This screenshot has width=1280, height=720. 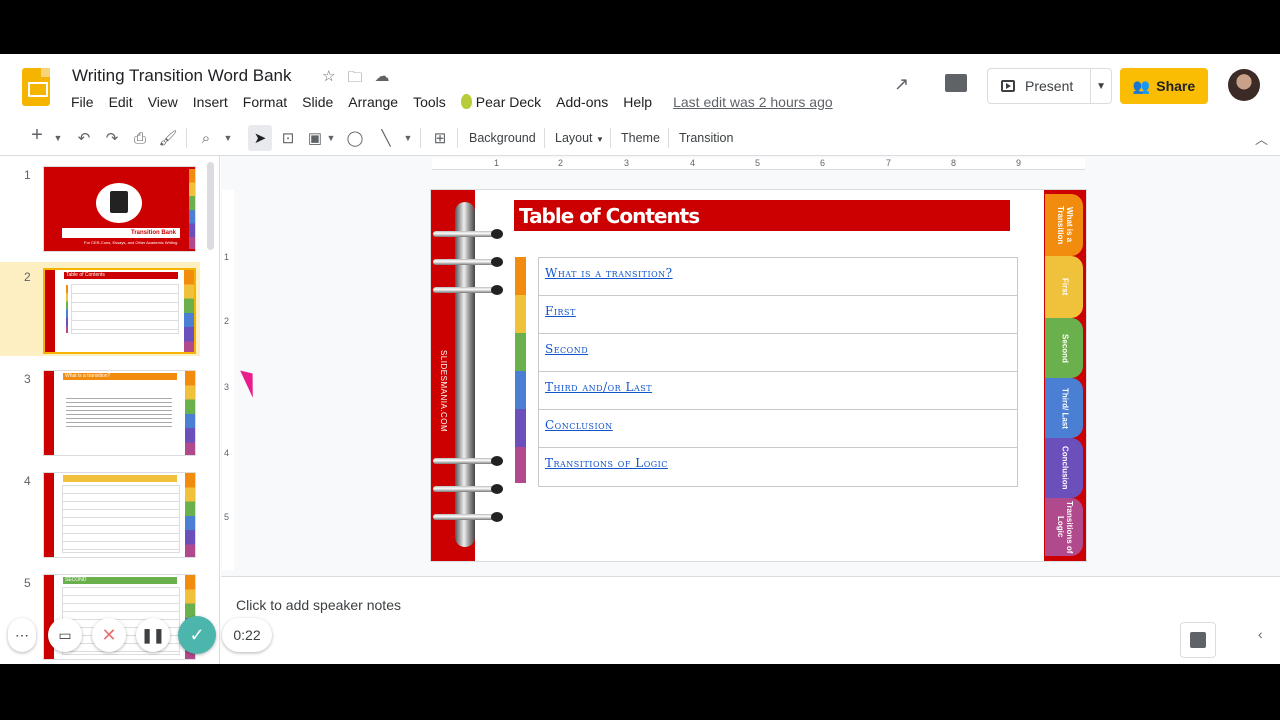 What do you see at coordinates (640, 138) in the screenshot?
I see `theme-button: Theme` at bounding box center [640, 138].